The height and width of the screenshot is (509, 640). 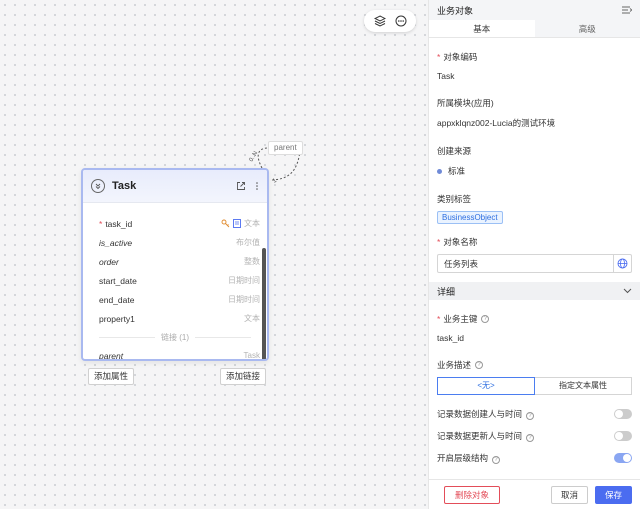 What do you see at coordinates (252, 261) in the screenshot?
I see `field-type: 整数` at bounding box center [252, 261].